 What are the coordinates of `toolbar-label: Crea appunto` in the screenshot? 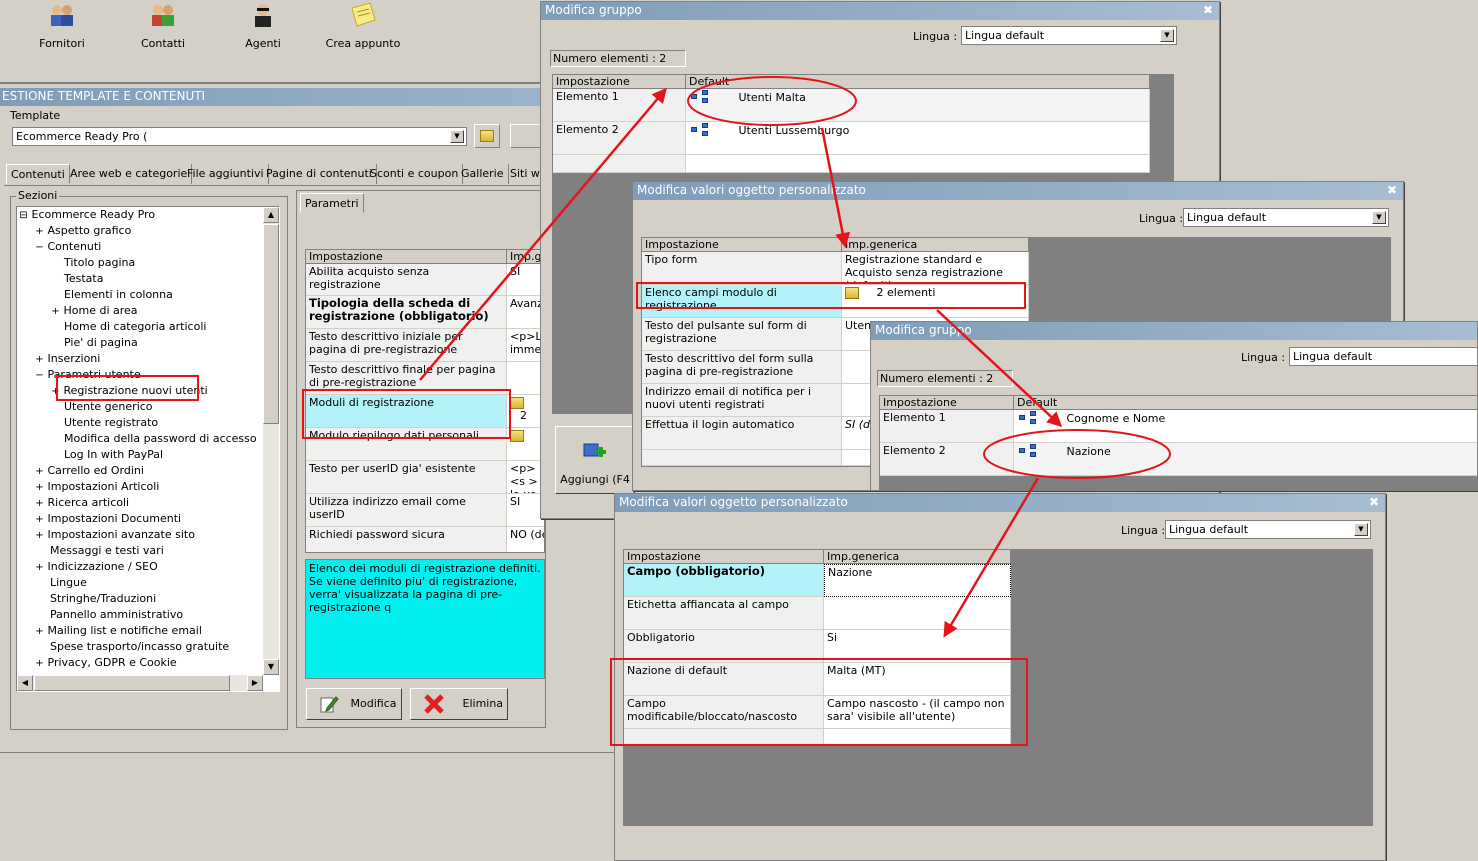 It's located at (363, 43).